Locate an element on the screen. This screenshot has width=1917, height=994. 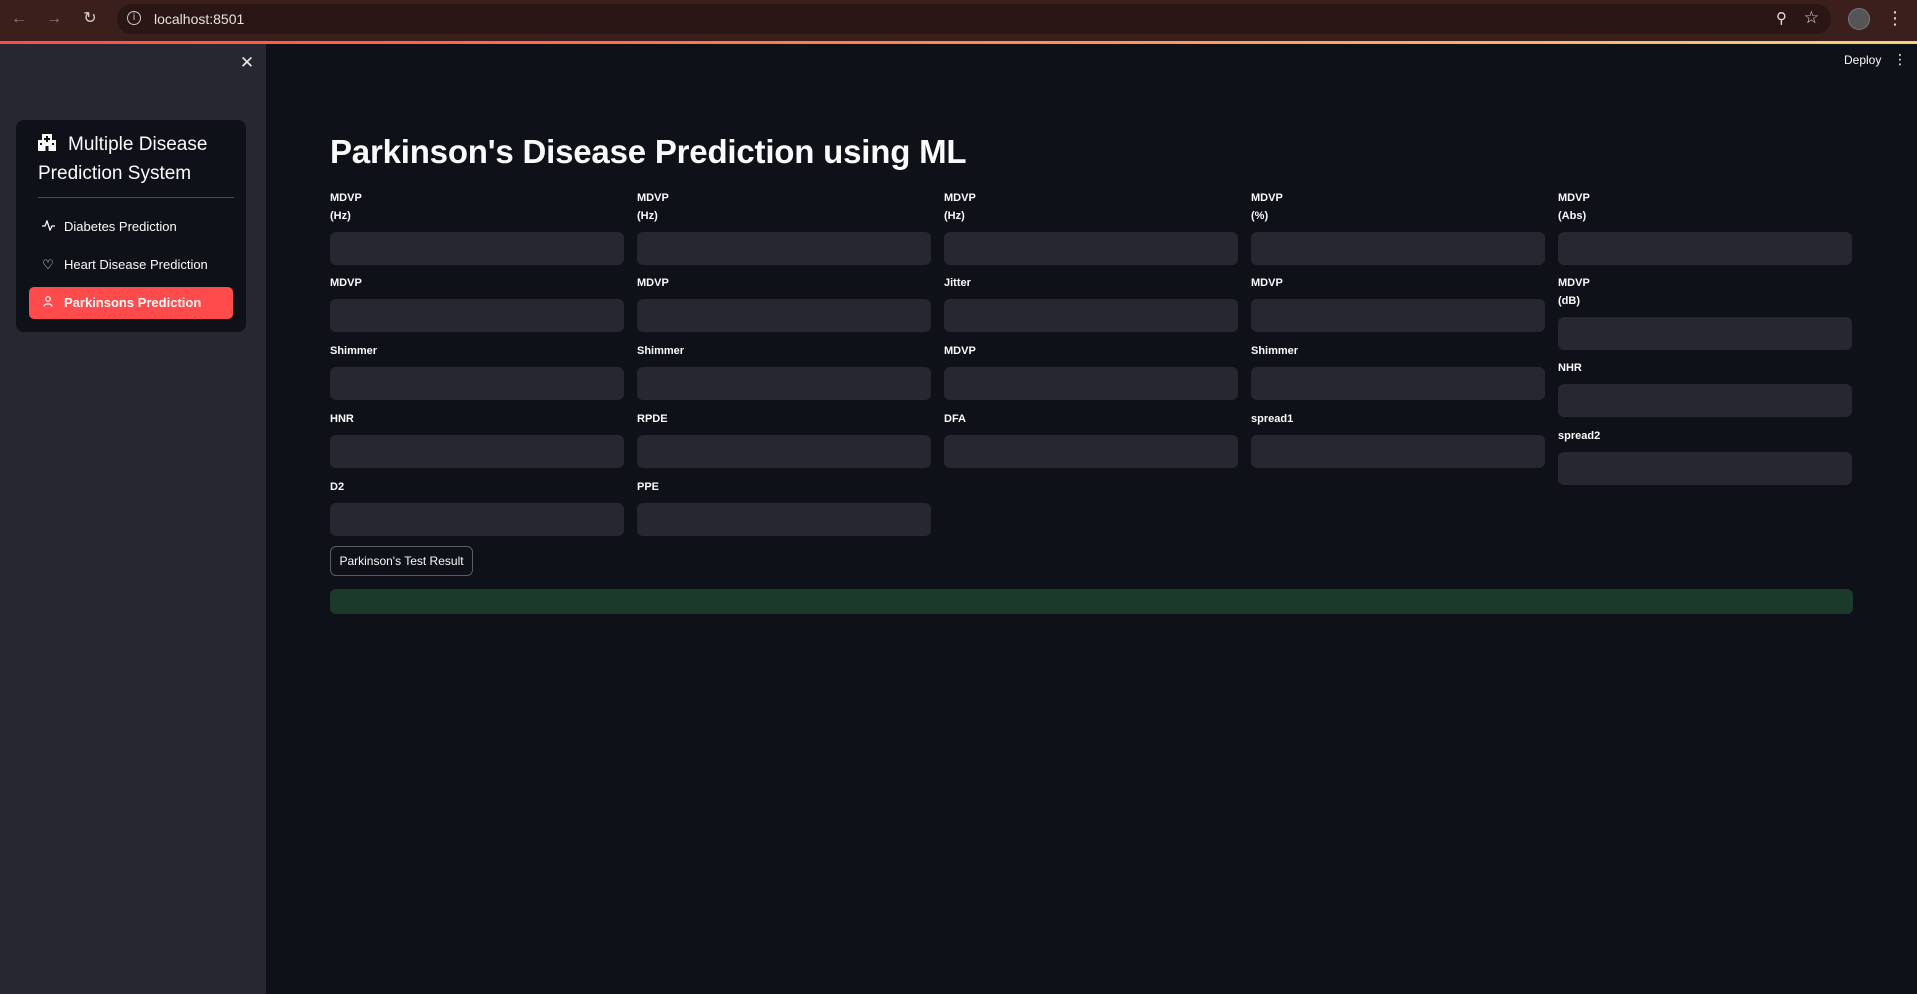
d2-input is located at coordinates (477, 519).